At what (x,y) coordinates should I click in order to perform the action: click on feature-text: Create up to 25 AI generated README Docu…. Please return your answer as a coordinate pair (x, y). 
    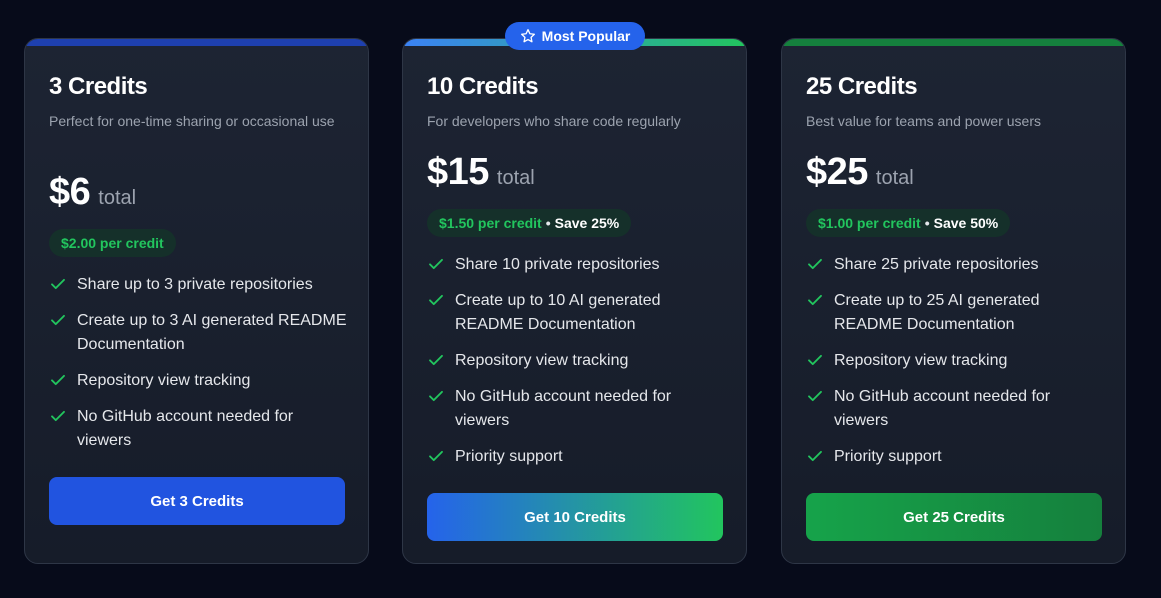
    Looking at the image, I should click on (937, 312).